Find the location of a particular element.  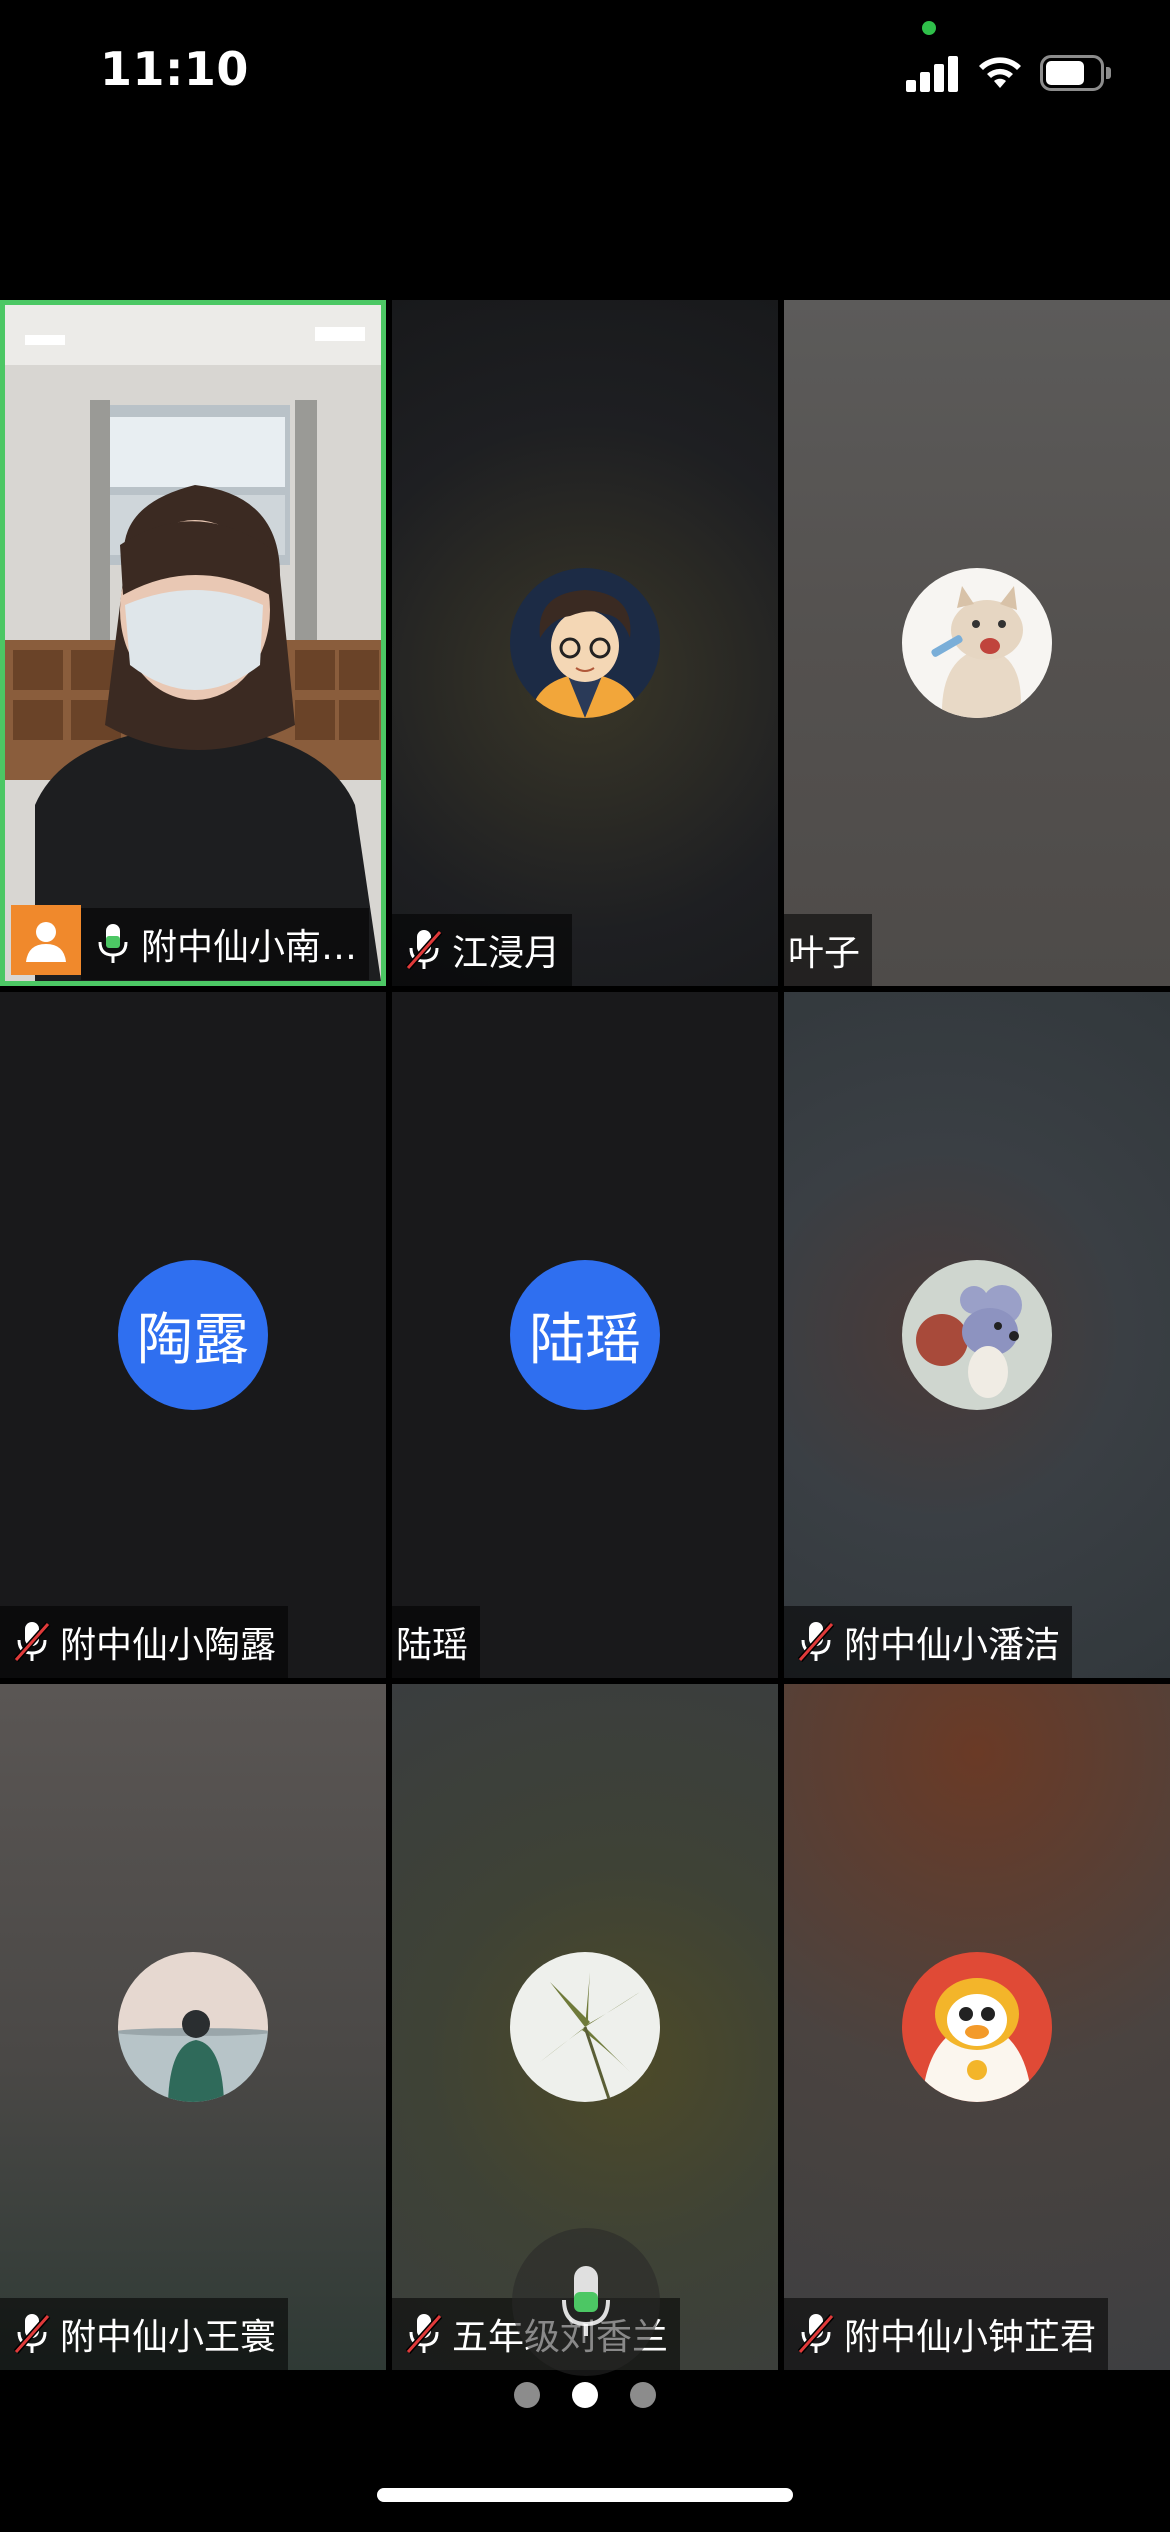

home-indicator is located at coordinates (585, 2495).